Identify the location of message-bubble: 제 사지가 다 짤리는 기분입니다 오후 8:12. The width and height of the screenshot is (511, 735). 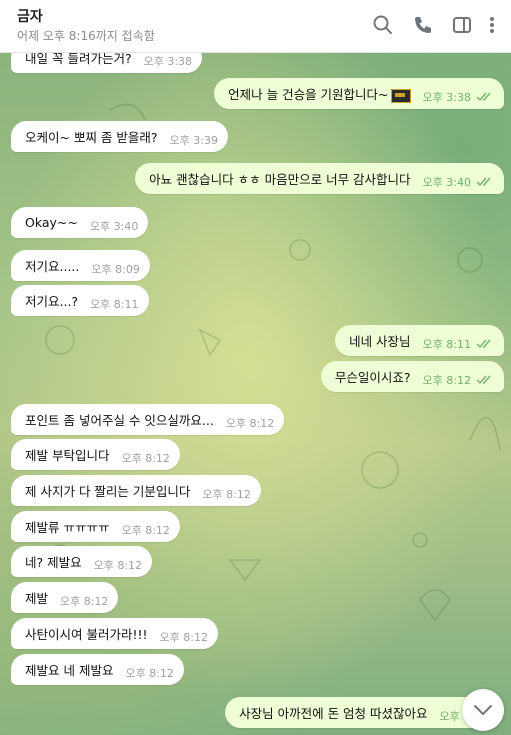
(136, 490).